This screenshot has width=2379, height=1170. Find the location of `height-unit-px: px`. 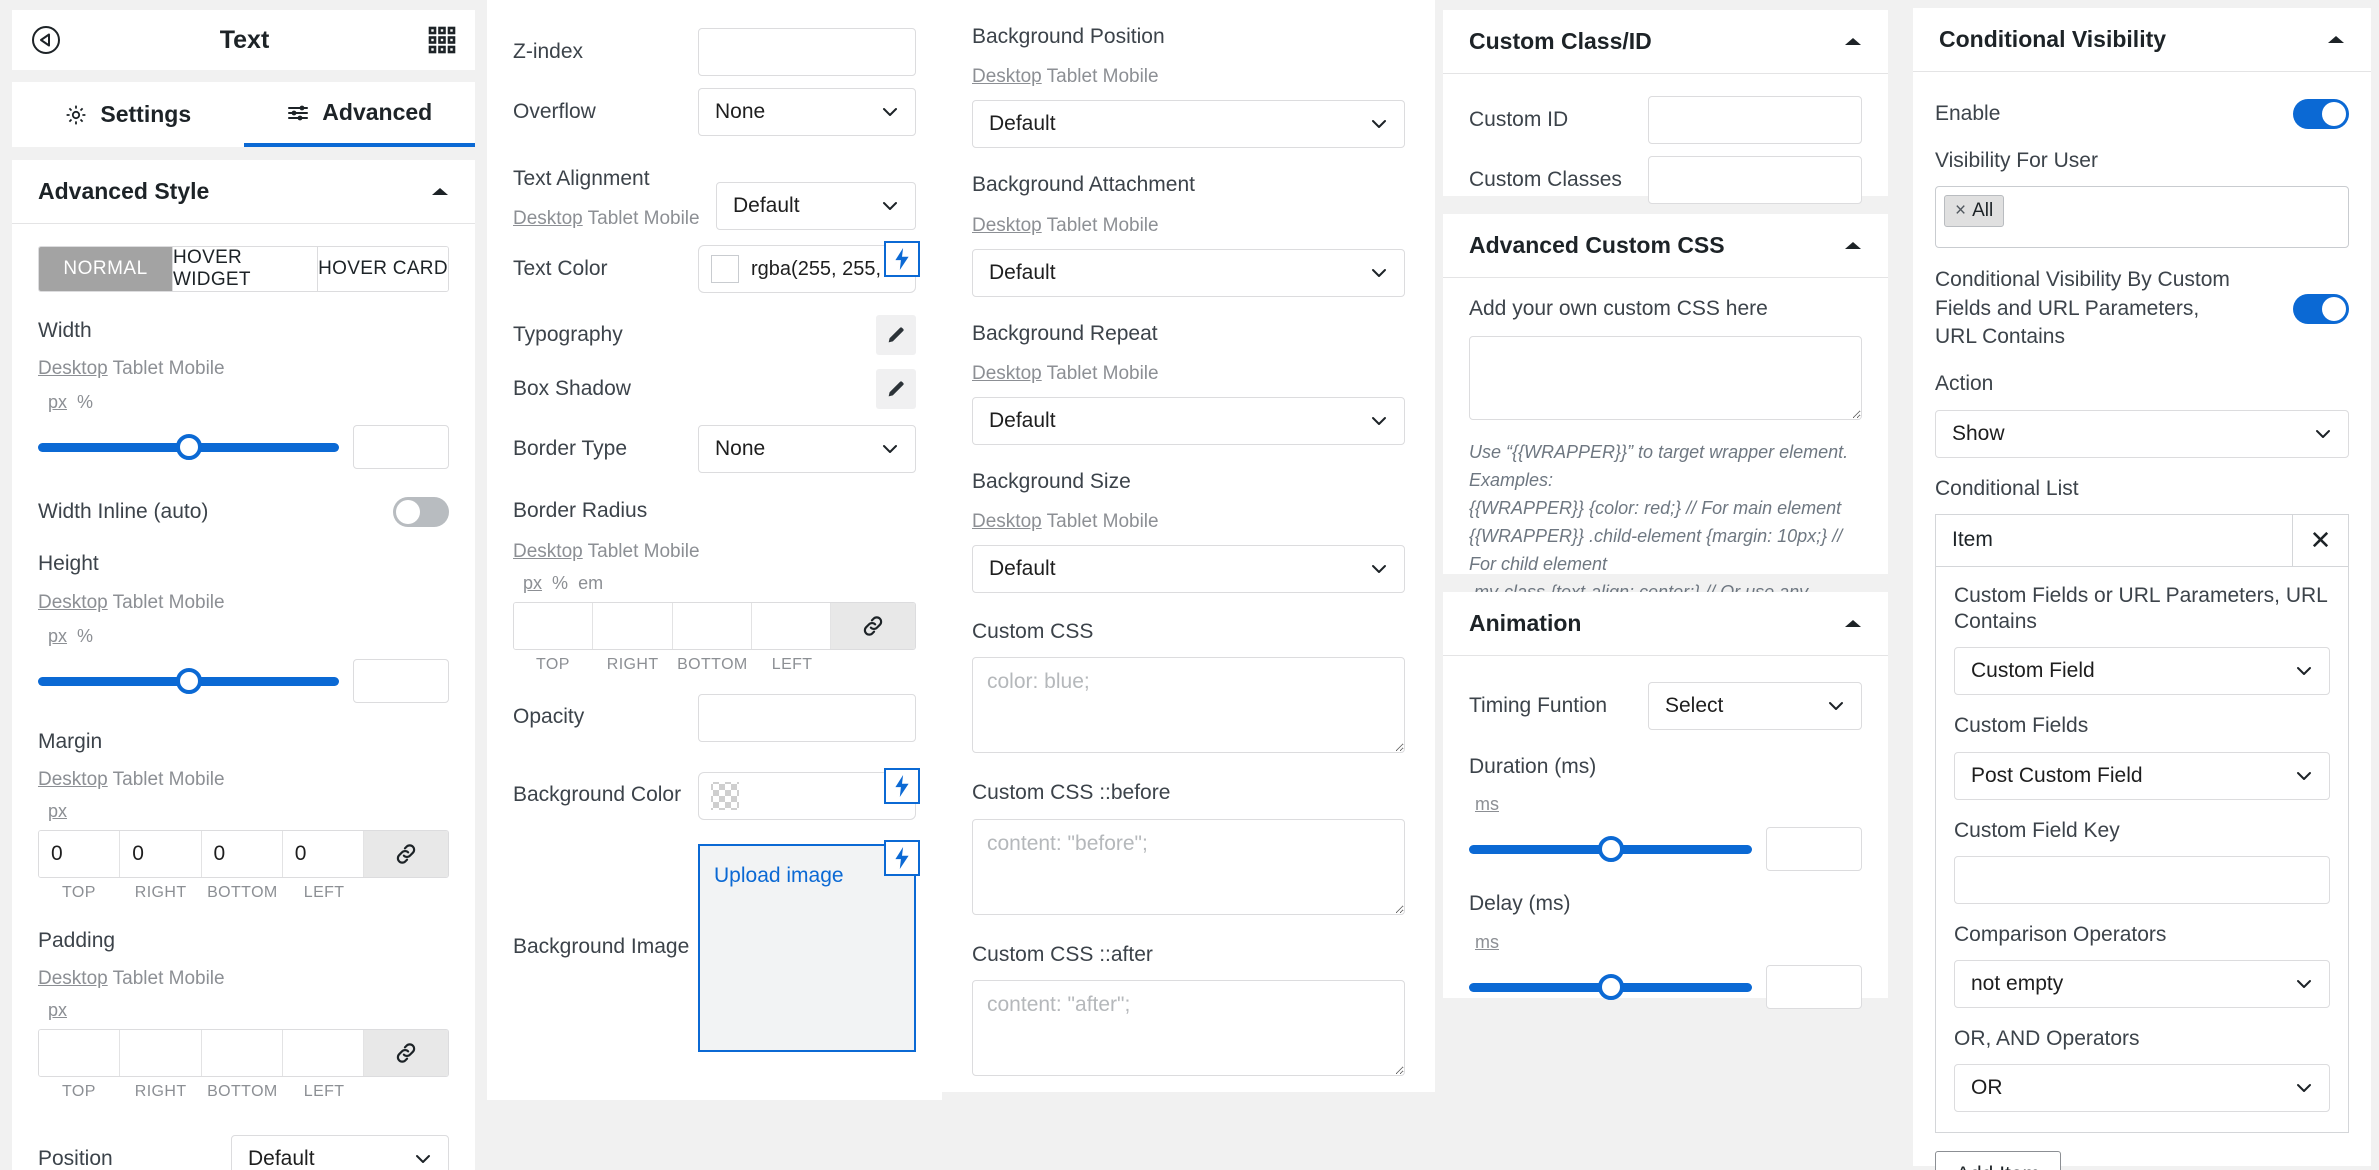

height-unit-px: px is located at coordinates (57, 636).